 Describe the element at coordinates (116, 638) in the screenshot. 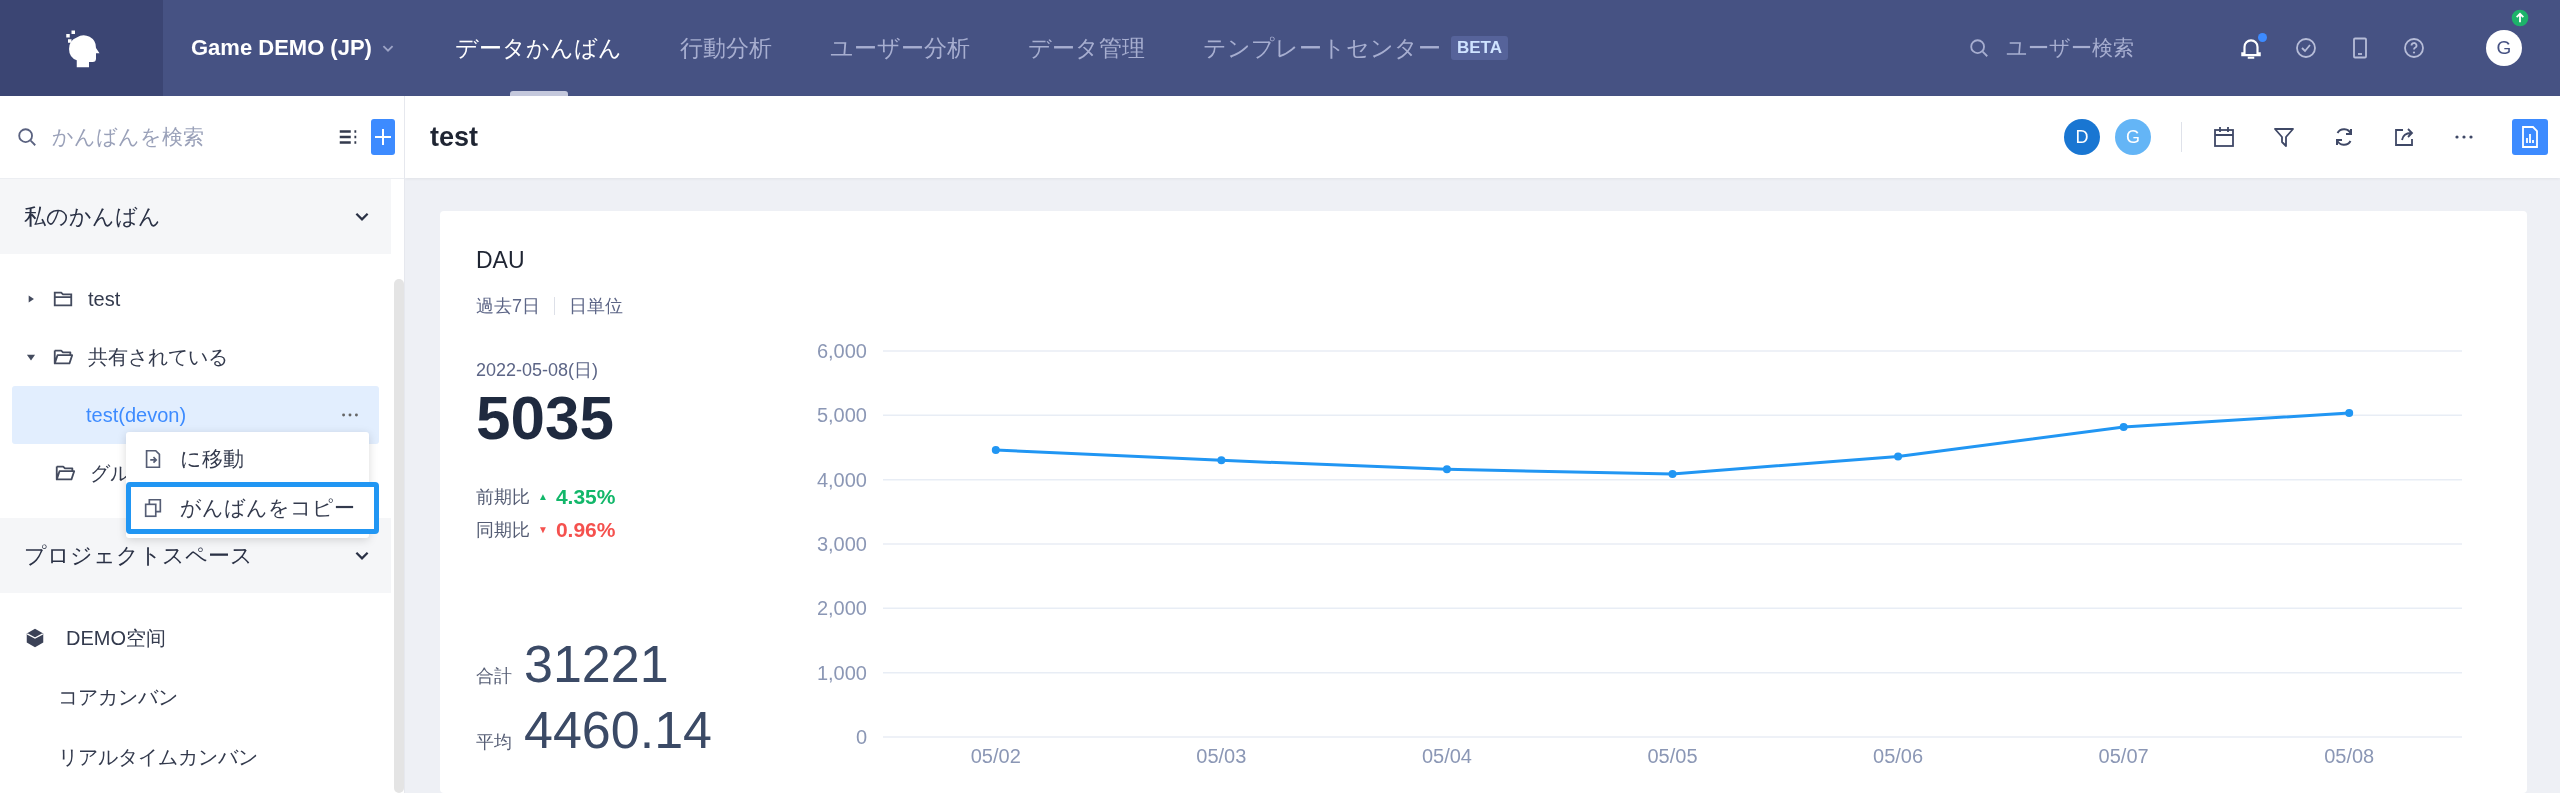

I see `space-name: DEMO空间` at that location.